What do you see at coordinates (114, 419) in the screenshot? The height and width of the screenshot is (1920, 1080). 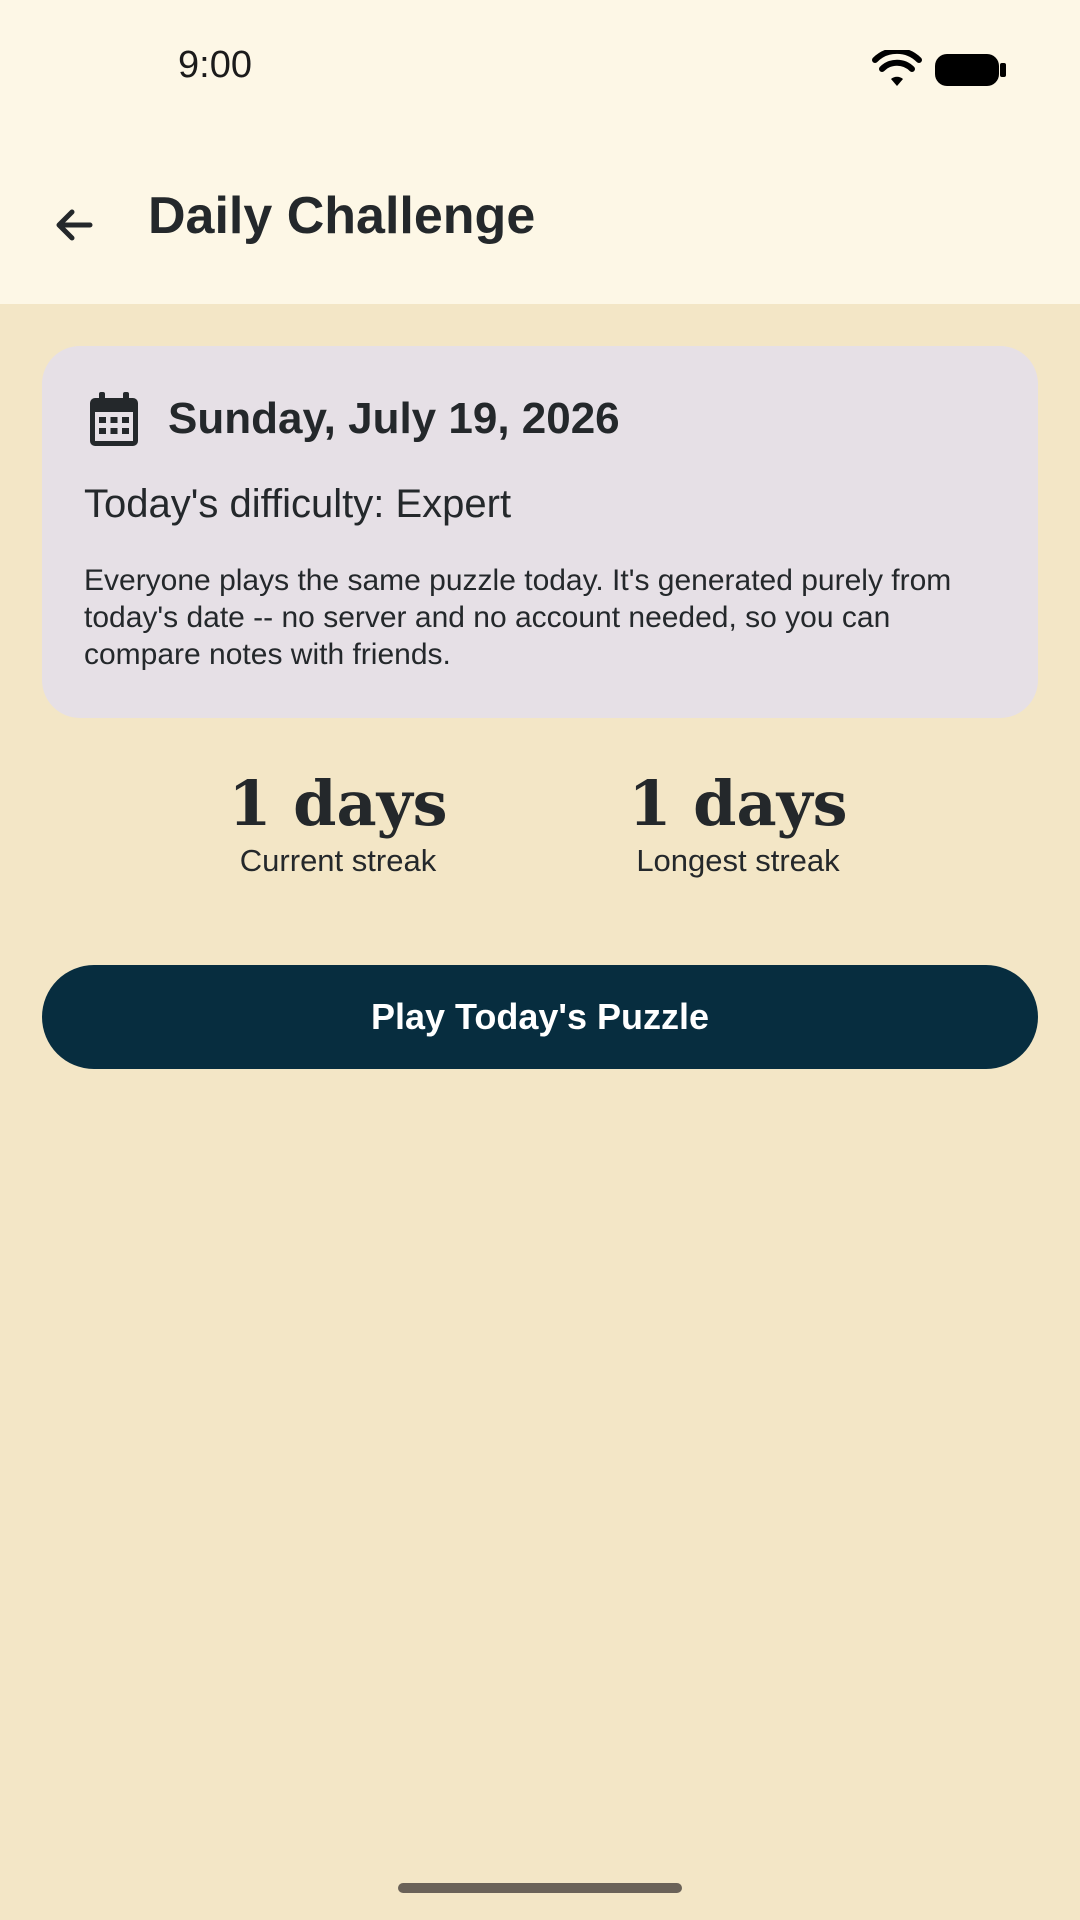 I see `calendar-icon` at bounding box center [114, 419].